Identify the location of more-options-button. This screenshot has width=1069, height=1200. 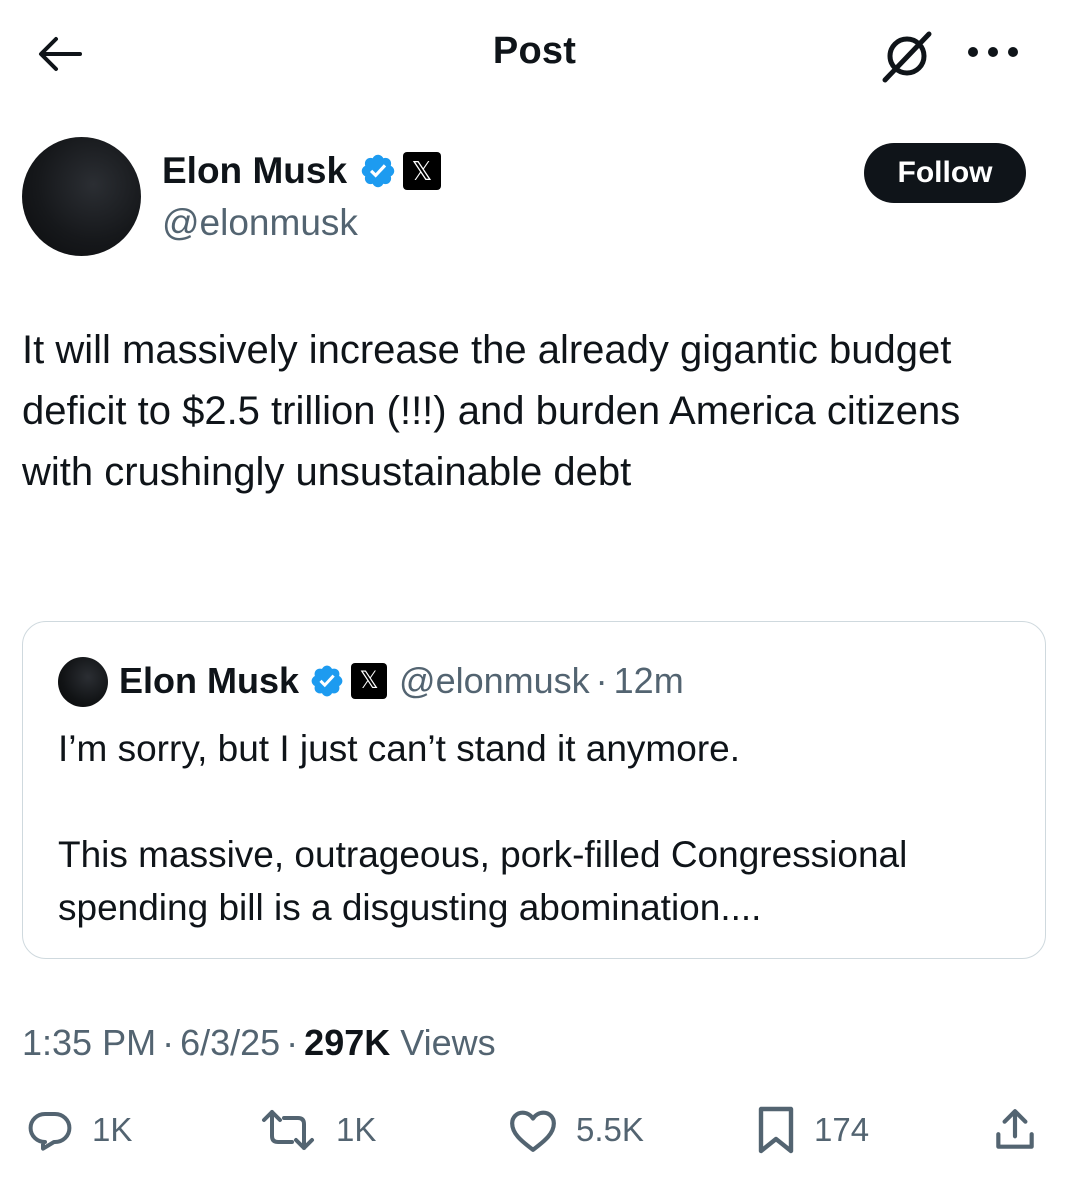
(993, 52).